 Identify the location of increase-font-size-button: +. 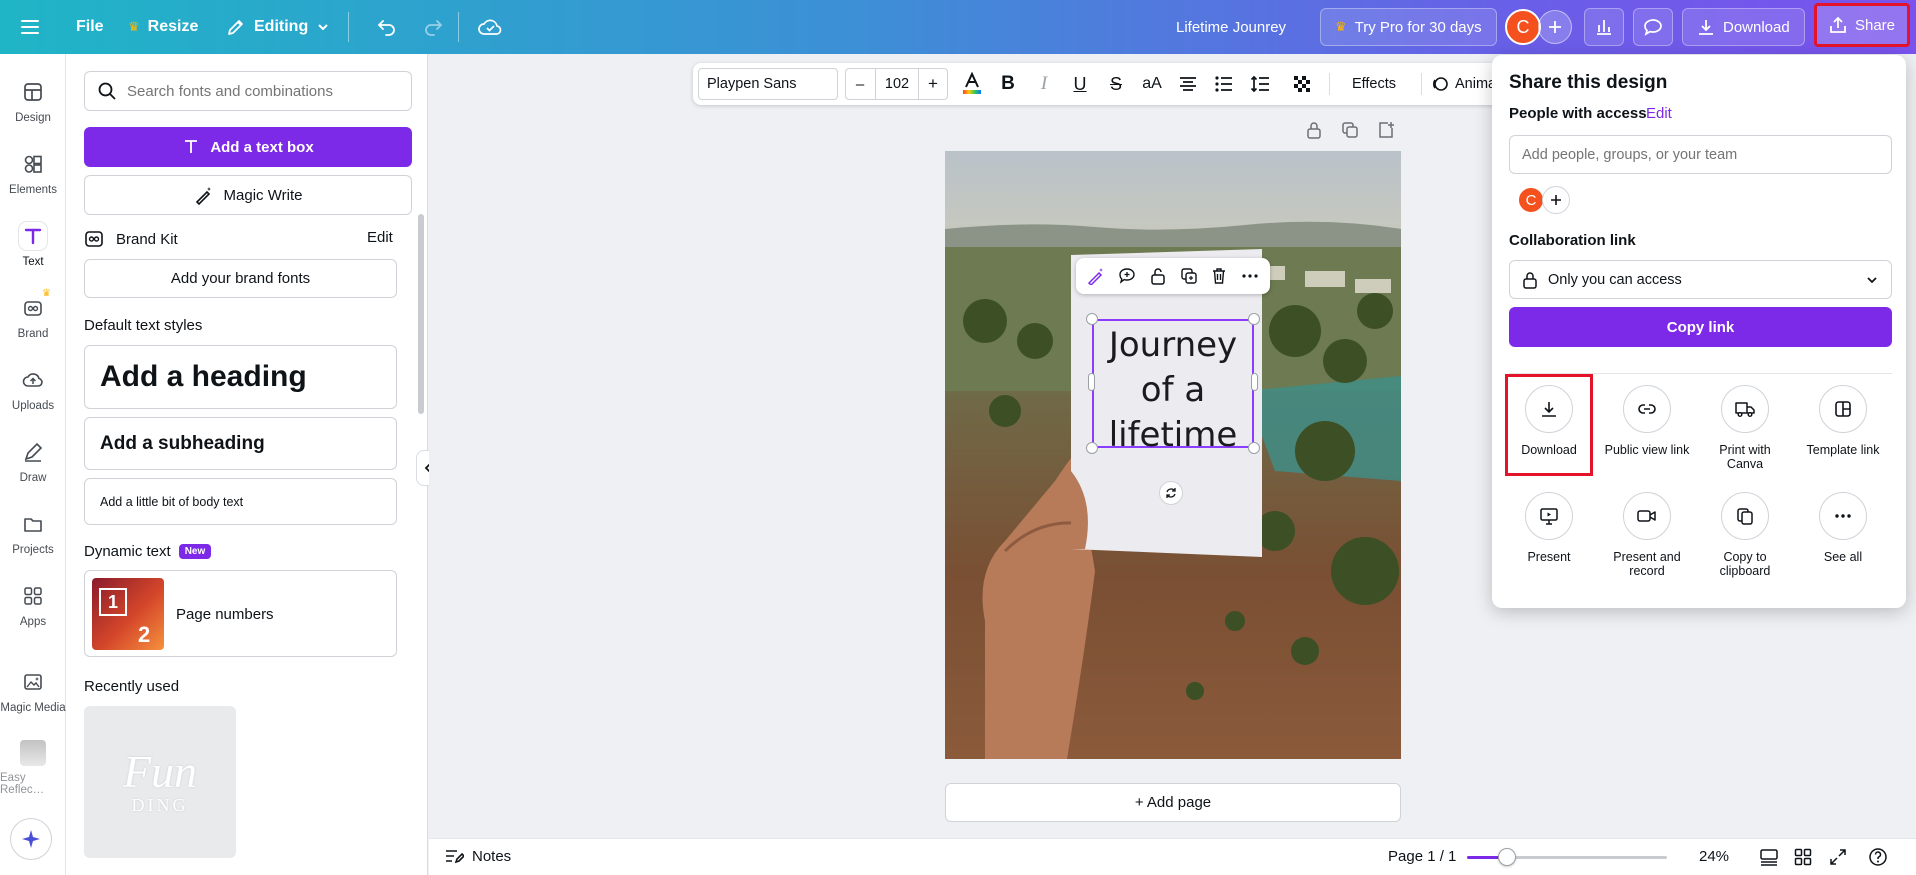
(933, 84).